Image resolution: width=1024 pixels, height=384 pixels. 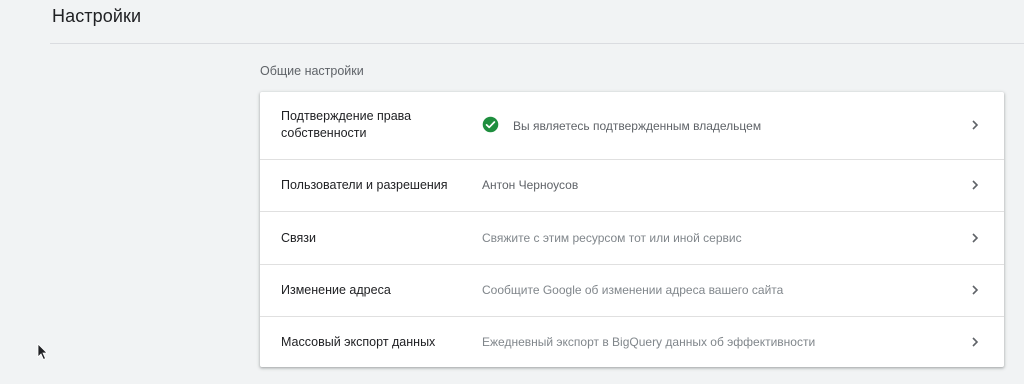 I want to click on mouse-cursor-icon, so click(x=42, y=352).